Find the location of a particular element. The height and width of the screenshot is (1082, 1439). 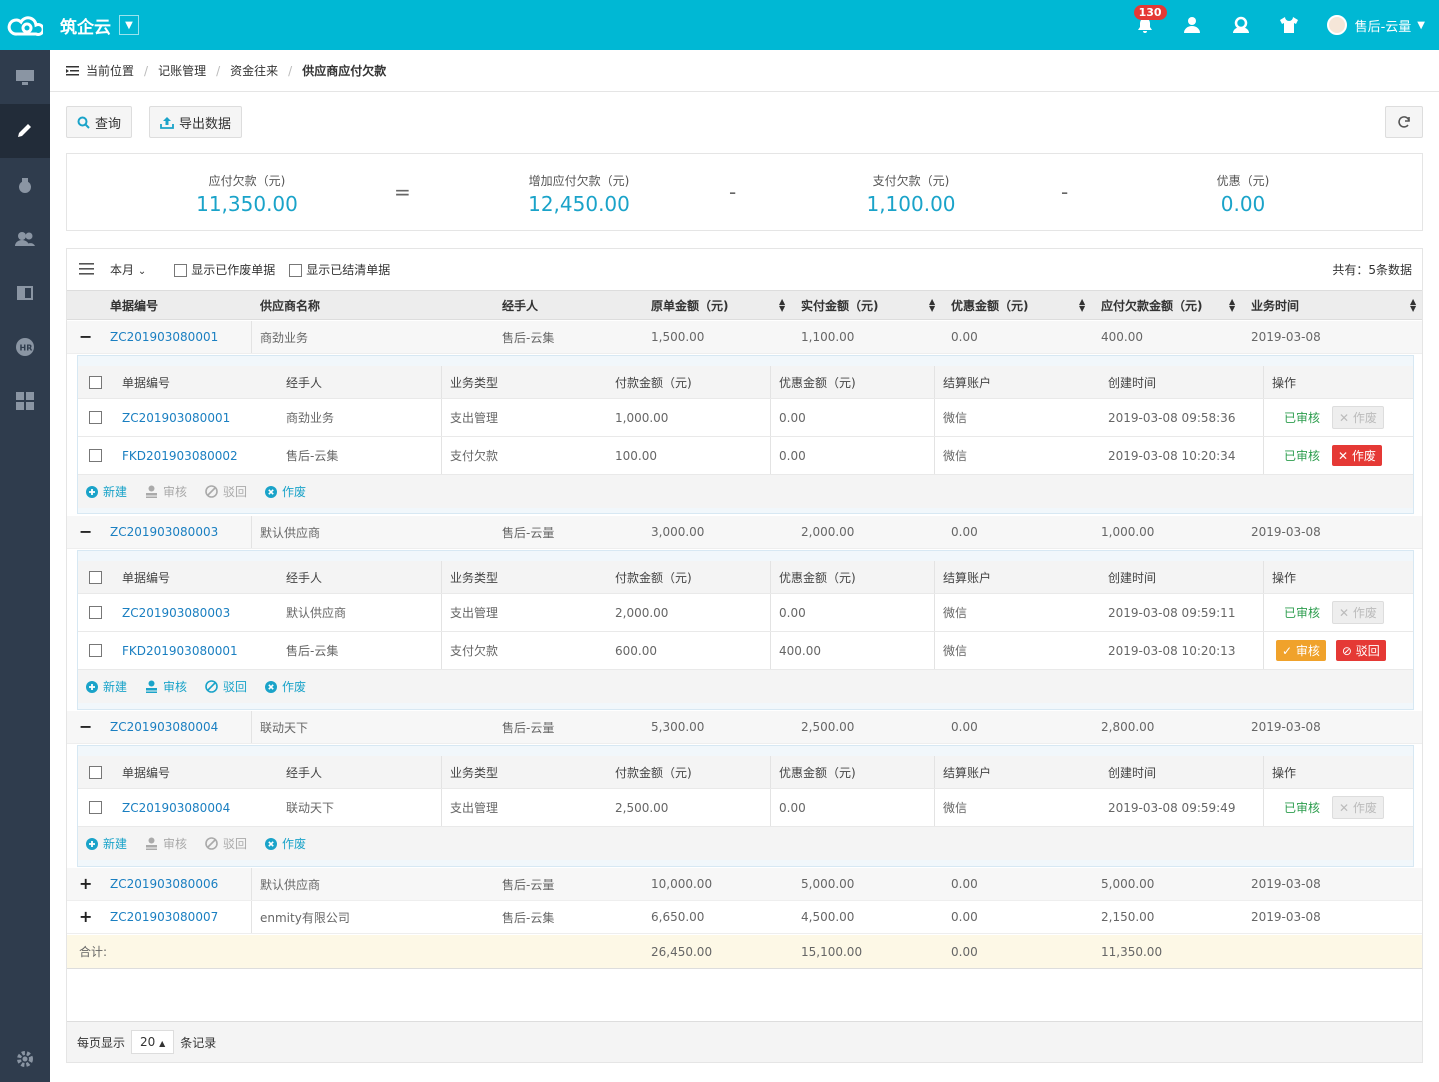

x-circle-icon is located at coordinates (271, 491).